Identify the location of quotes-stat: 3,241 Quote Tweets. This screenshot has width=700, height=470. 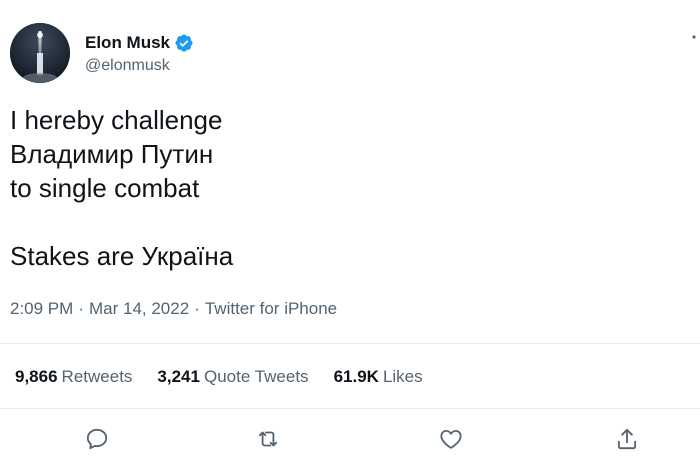
(232, 377).